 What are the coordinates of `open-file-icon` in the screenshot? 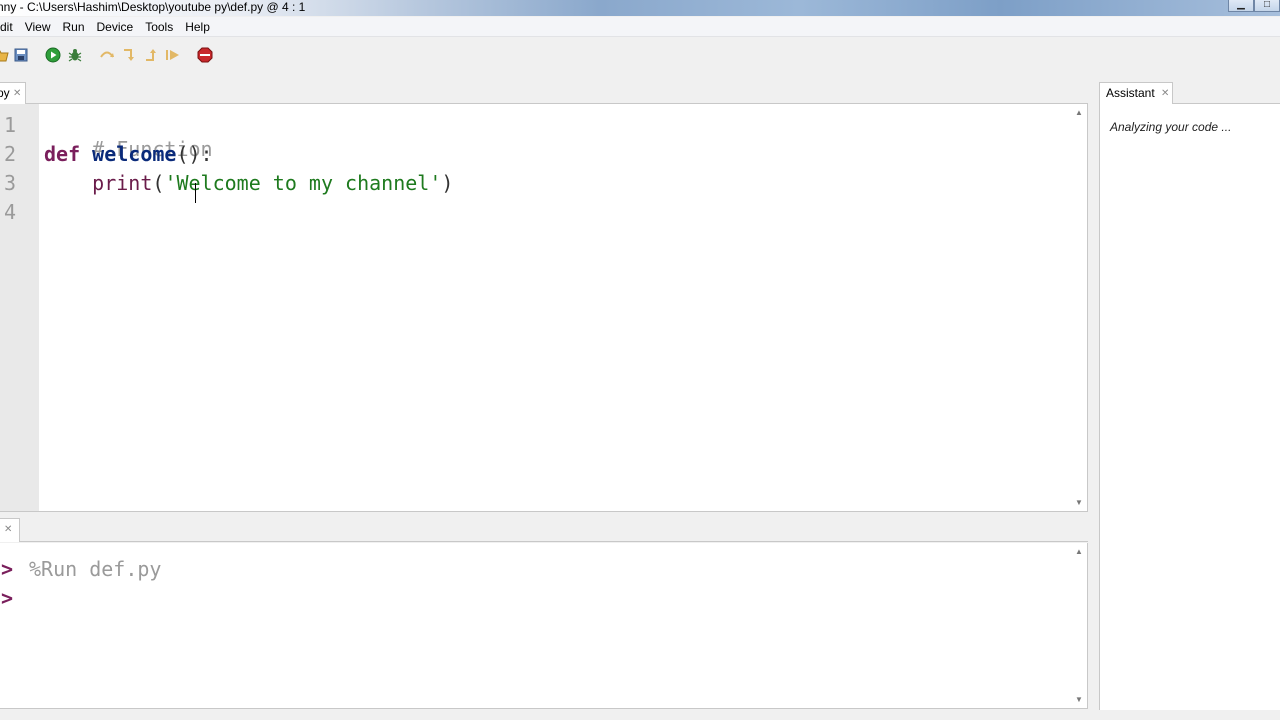 It's located at (5, 55).